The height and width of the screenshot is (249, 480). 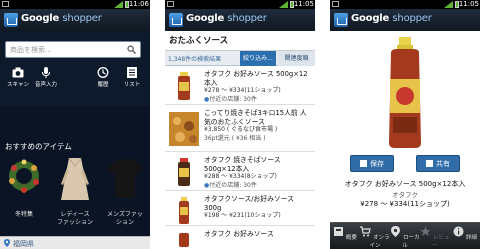 What do you see at coordinates (425, 231) in the screenshot?
I see `star-icon` at bounding box center [425, 231].